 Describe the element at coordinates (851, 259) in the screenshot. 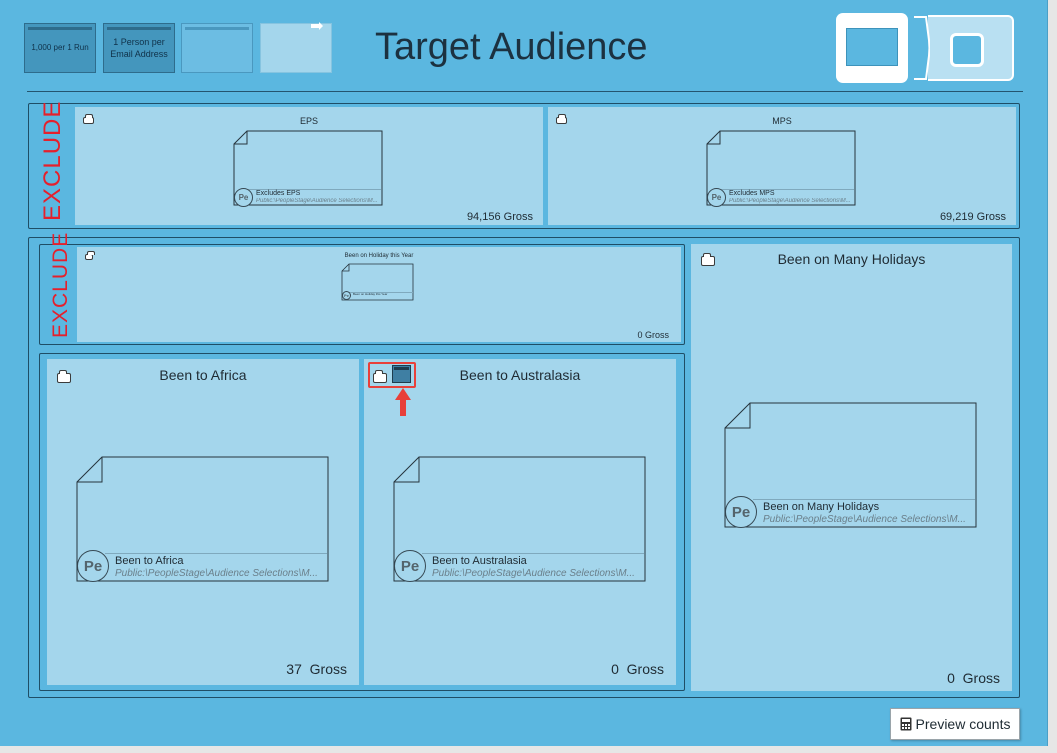

I see `panel-title: Been on Many Holidays` at that location.